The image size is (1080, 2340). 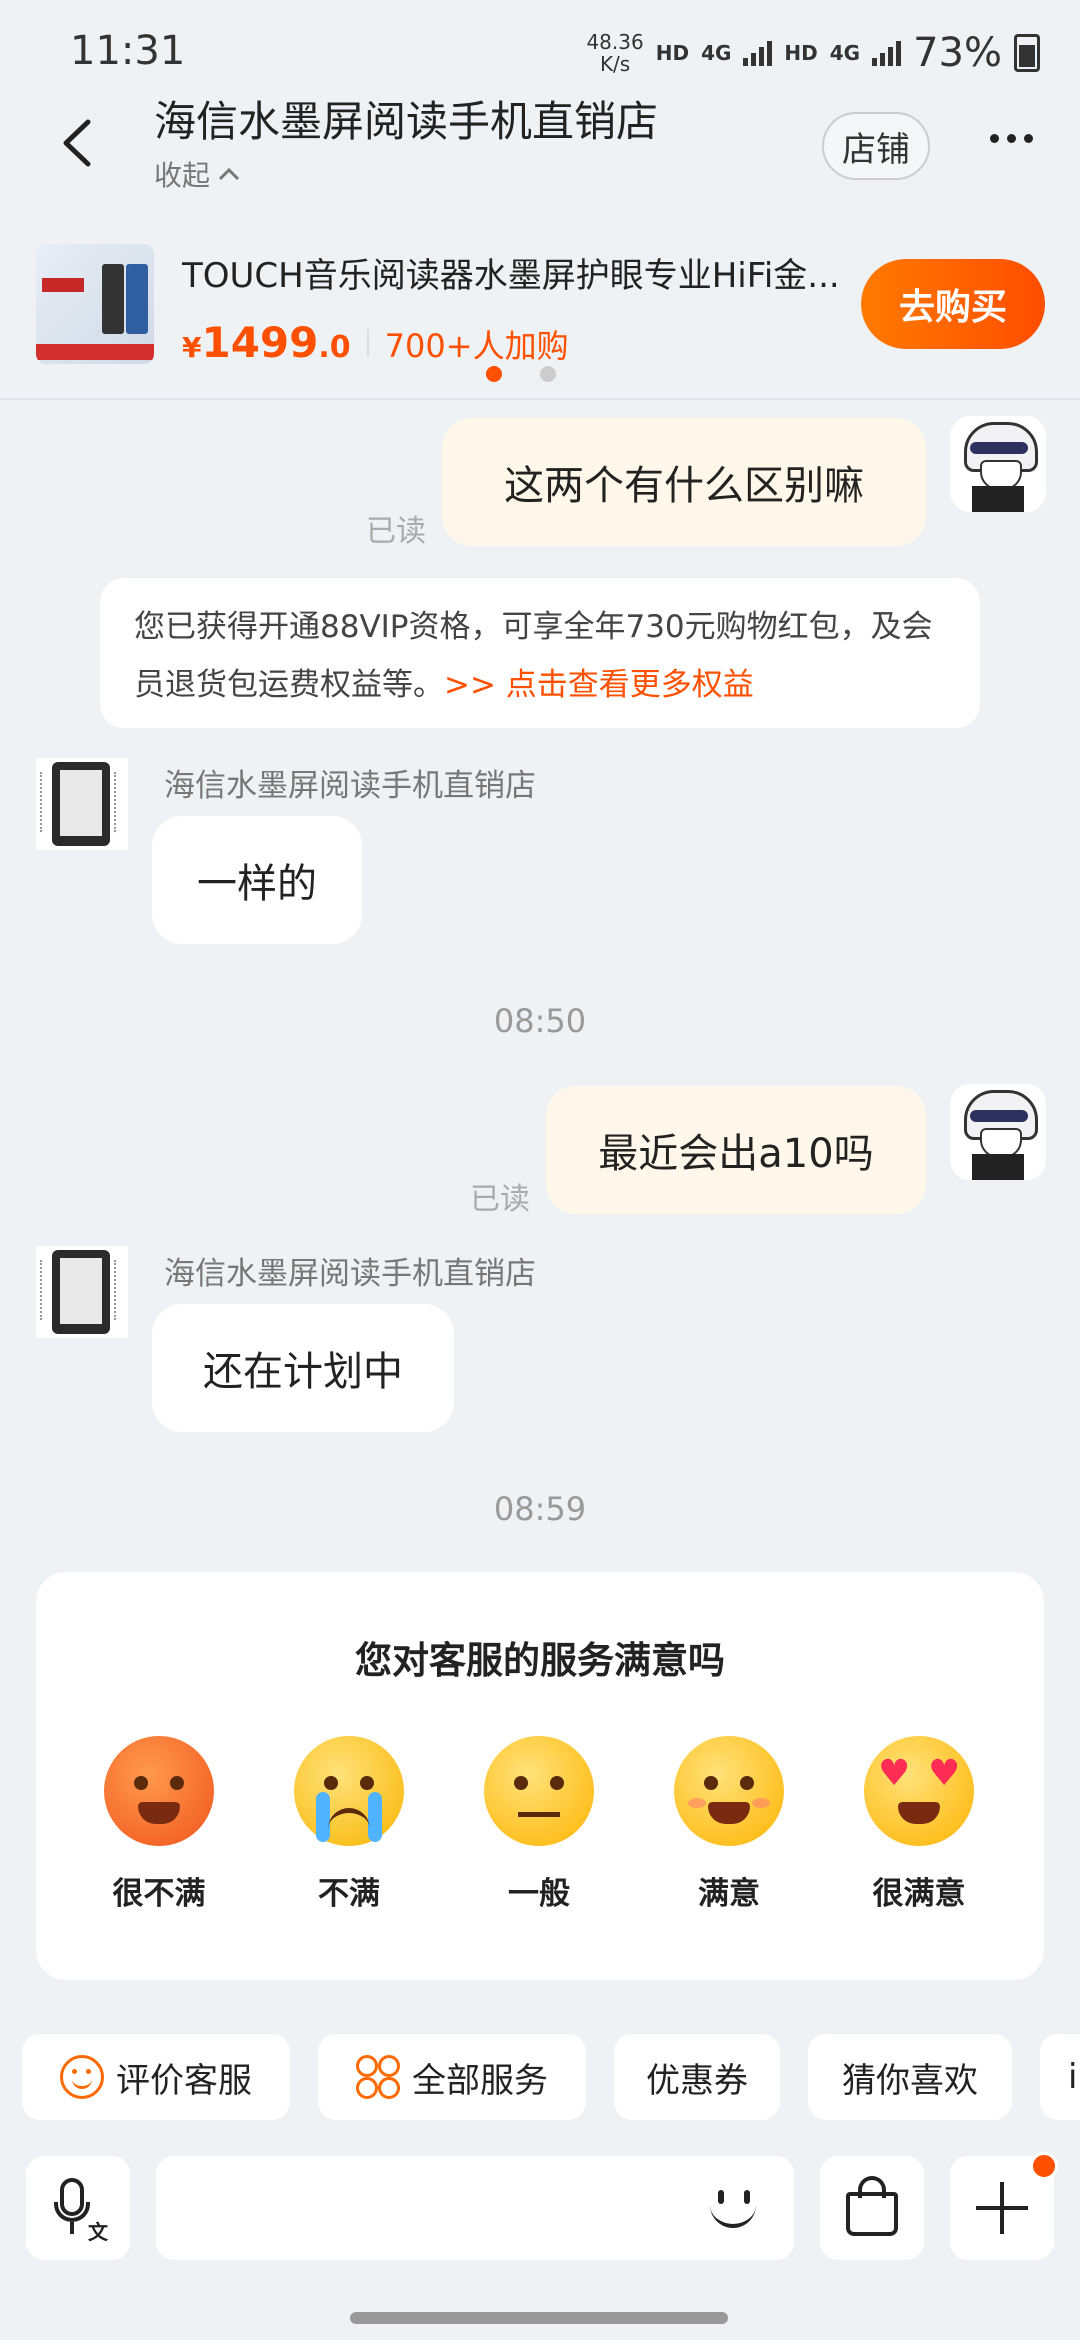 What do you see at coordinates (260, 342) in the screenshot?
I see `price-value: 1499` at bounding box center [260, 342].